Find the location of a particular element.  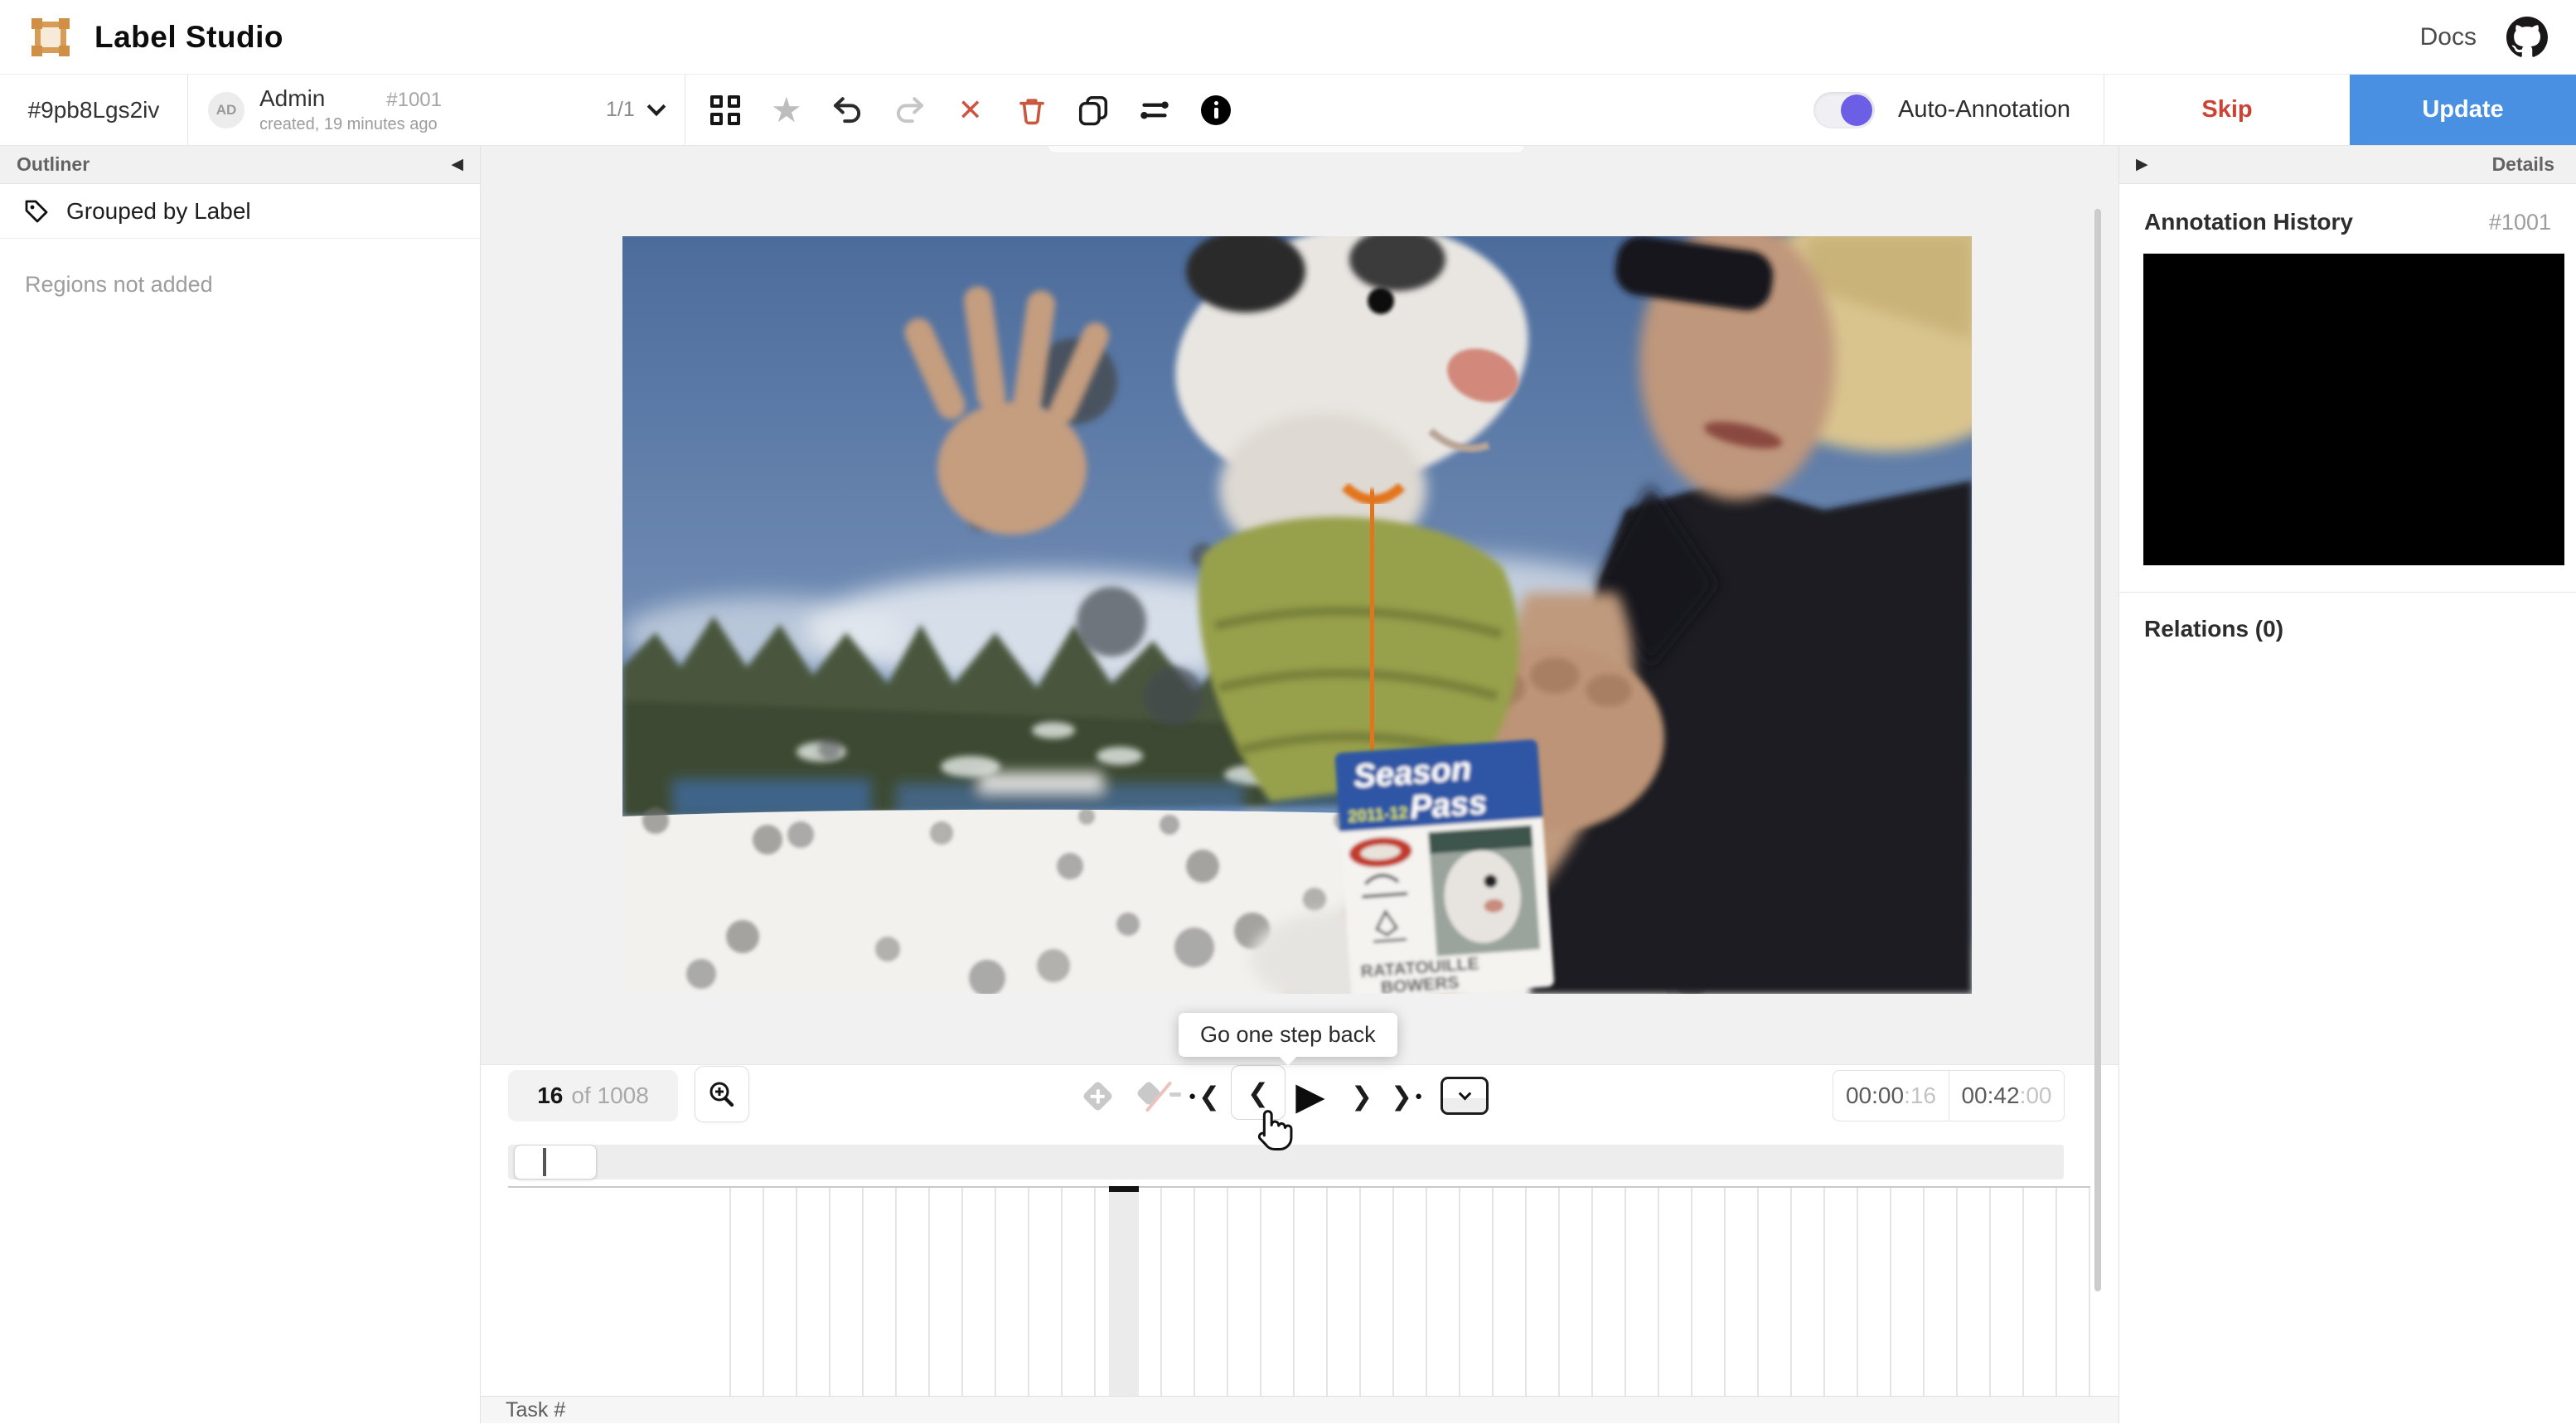

regions-empty-message: Regions not added is located at coordinates (119, 284).